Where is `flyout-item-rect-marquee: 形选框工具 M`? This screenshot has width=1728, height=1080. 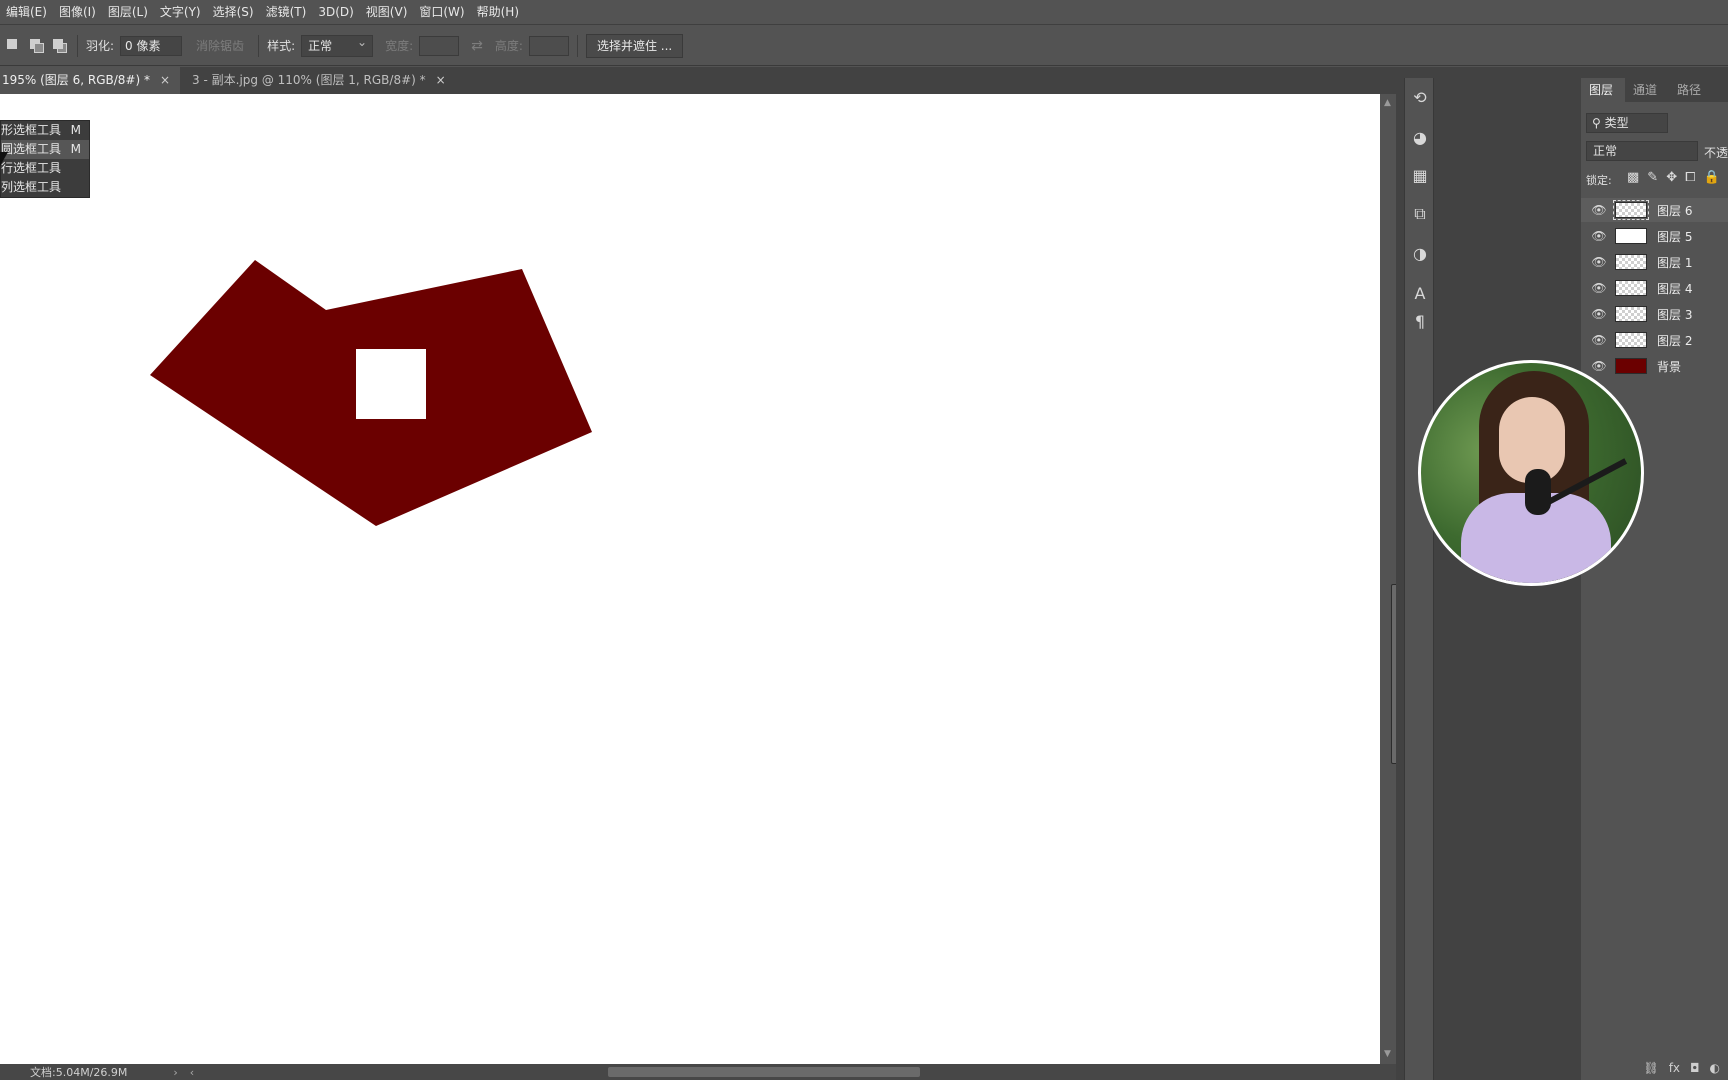
flyout-item-rect-marquee: 形选框工具 M is located at coordinates (45, 130).